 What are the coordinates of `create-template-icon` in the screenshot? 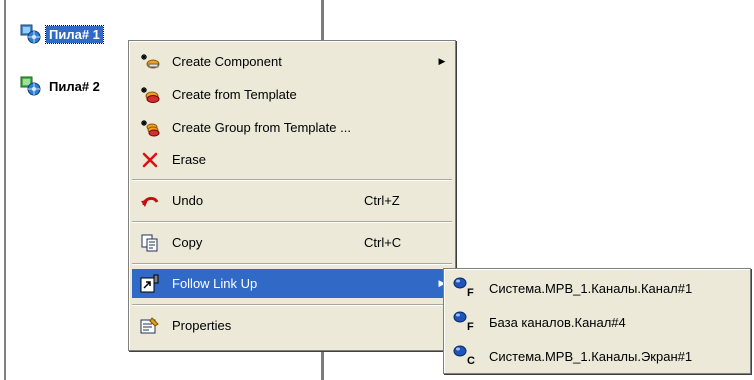 It's located at (150, 95).